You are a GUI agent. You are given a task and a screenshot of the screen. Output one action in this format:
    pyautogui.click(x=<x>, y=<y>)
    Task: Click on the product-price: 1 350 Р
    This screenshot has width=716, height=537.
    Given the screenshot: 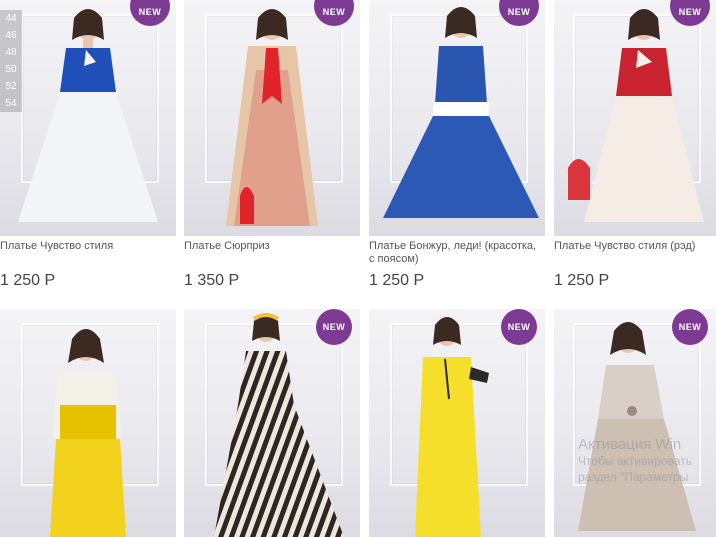 What is the action you would take?
    pyautogui.click(x=212, y=280)
    